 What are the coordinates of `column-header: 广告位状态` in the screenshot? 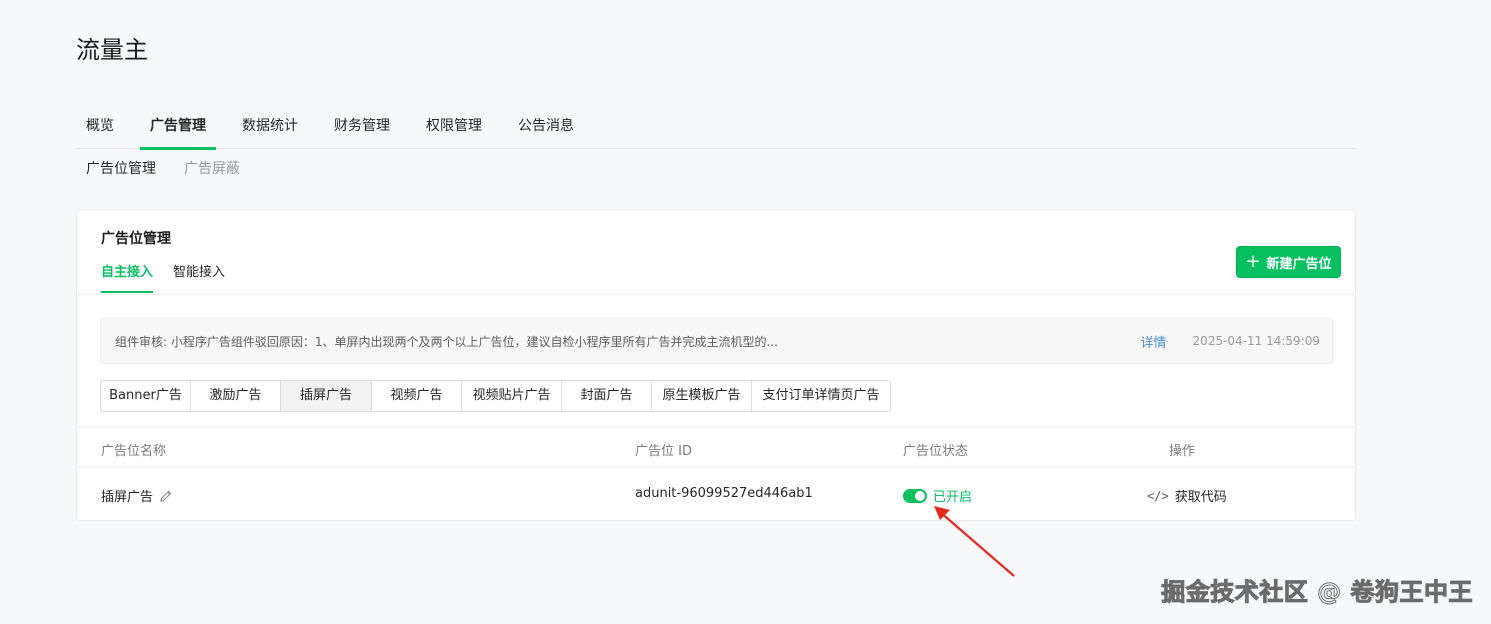 It's located at (936, 451).